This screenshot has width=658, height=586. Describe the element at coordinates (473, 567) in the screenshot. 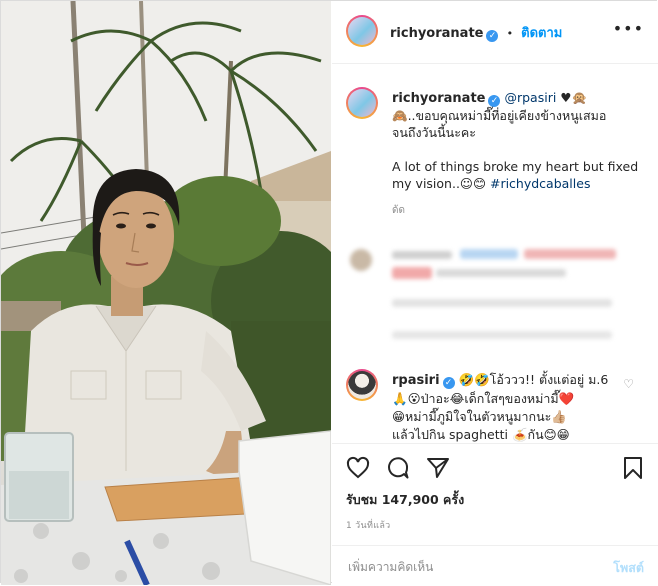

I see `comment-input` at that location.